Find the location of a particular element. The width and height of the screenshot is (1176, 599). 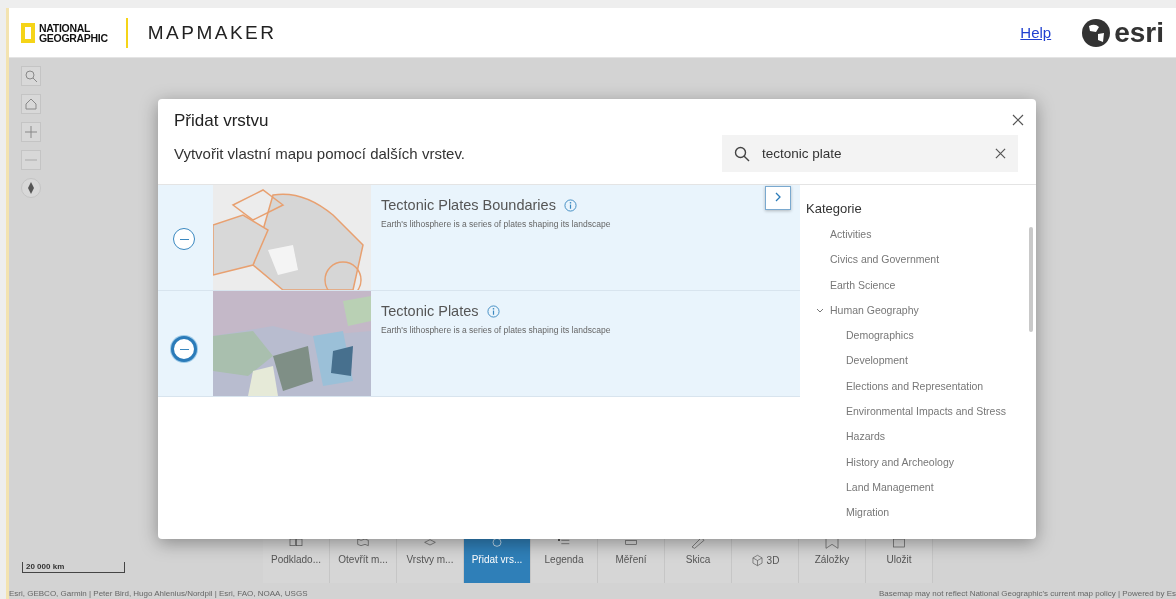

app-title: MAPMAKER is located at coordinates (212, 32).